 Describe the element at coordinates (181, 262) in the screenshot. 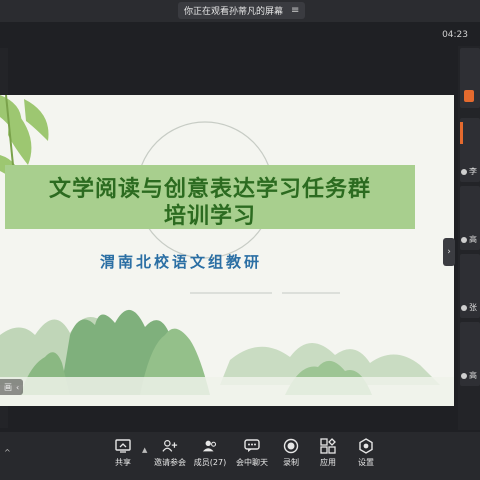

I see `slide-subtitle: 渭南北校语文组教研` at that location.